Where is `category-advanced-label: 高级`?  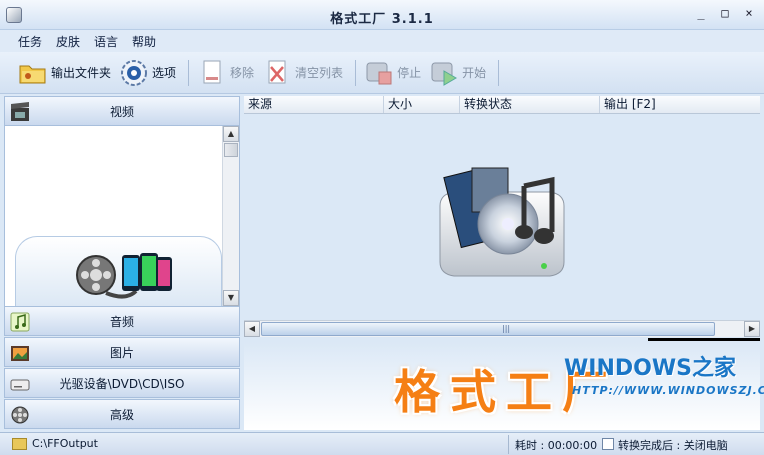
category-advanced-label: 高级 is located at coordinates (121, 414).